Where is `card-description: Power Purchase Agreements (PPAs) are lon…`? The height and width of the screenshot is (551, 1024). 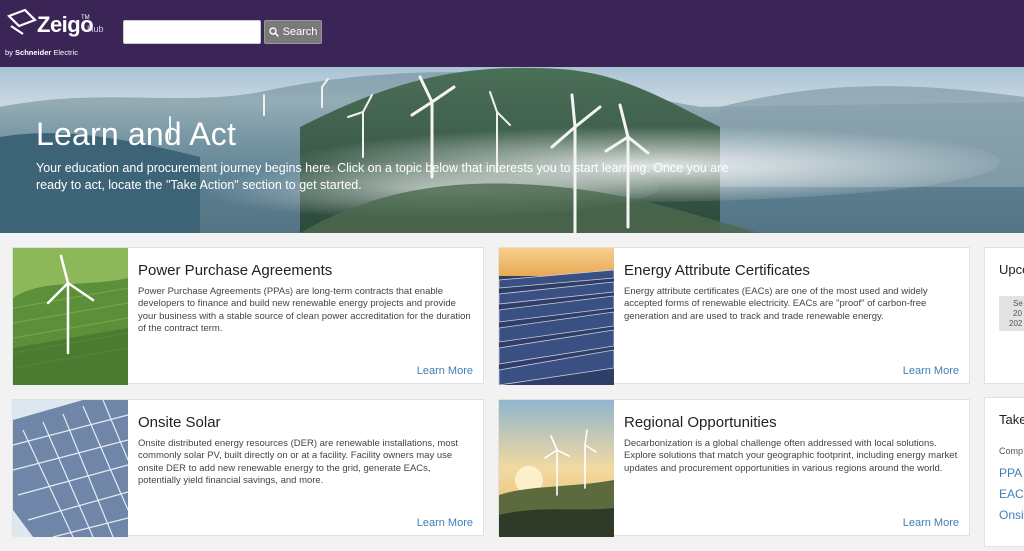
card-description: Power Purchase Agreements (PPAs) are lon… is located at coordinates (304, 310).